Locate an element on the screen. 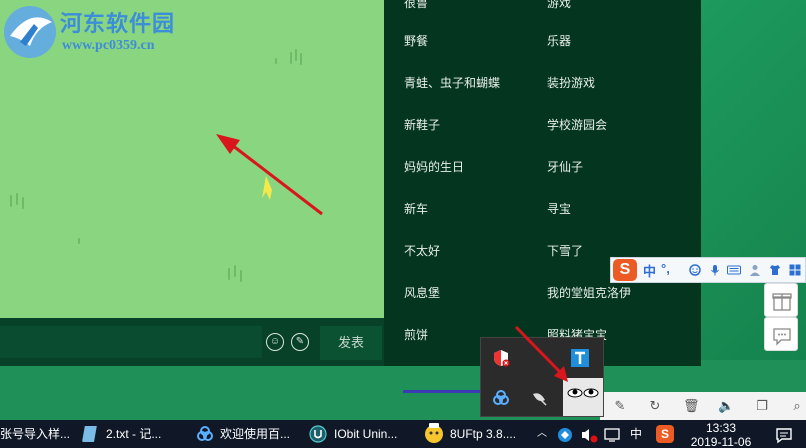 The width and height of the screenshot is (806, 448). volume-icon: 🔈 is located at coordinates (726, 406).